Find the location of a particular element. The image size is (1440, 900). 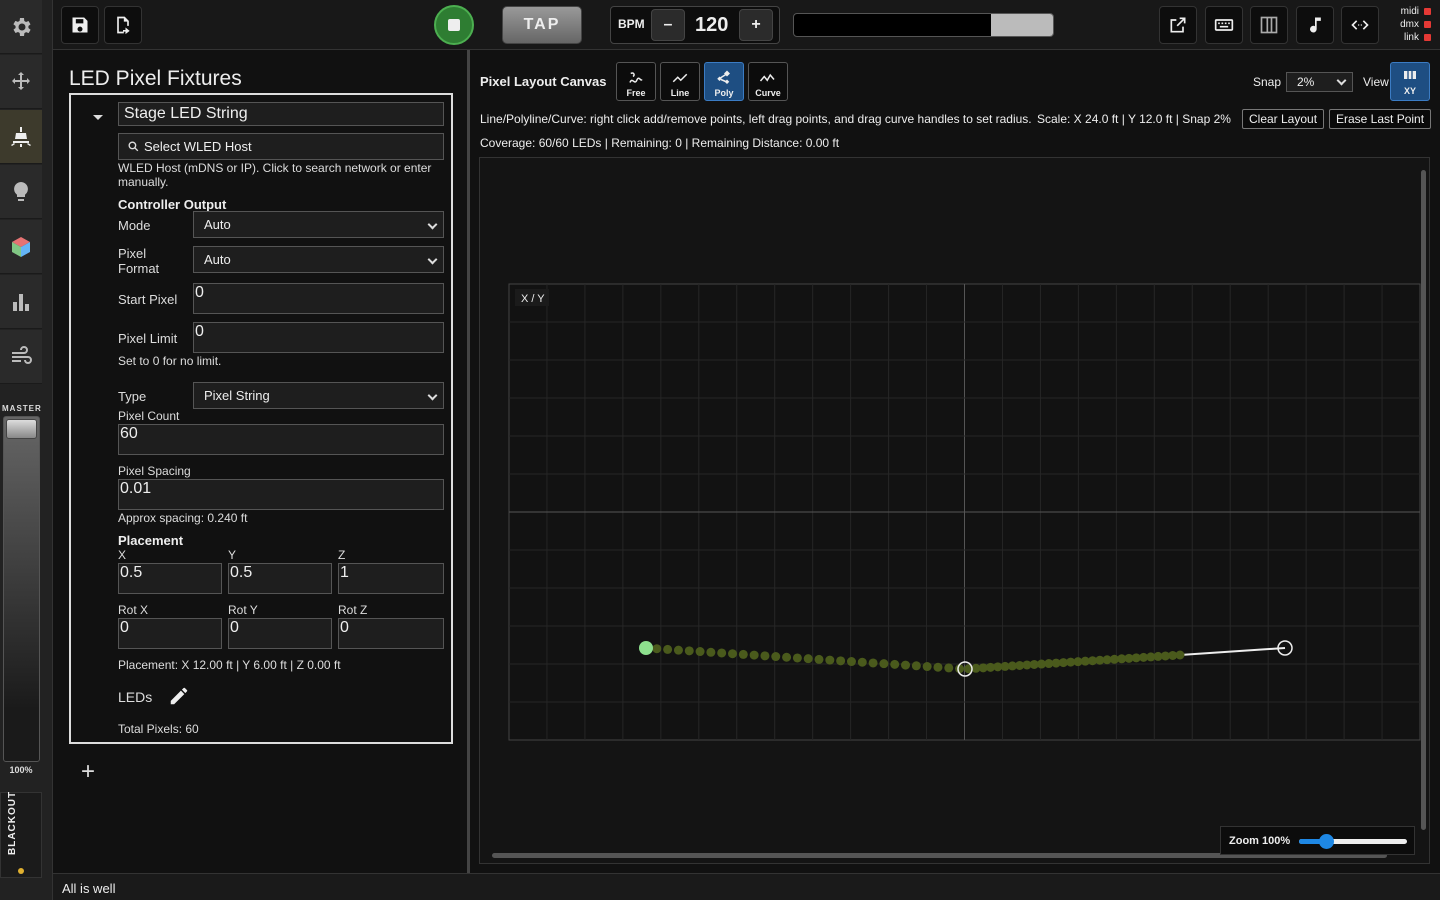

tap-button: TAP is located at coordinates (542, 25).